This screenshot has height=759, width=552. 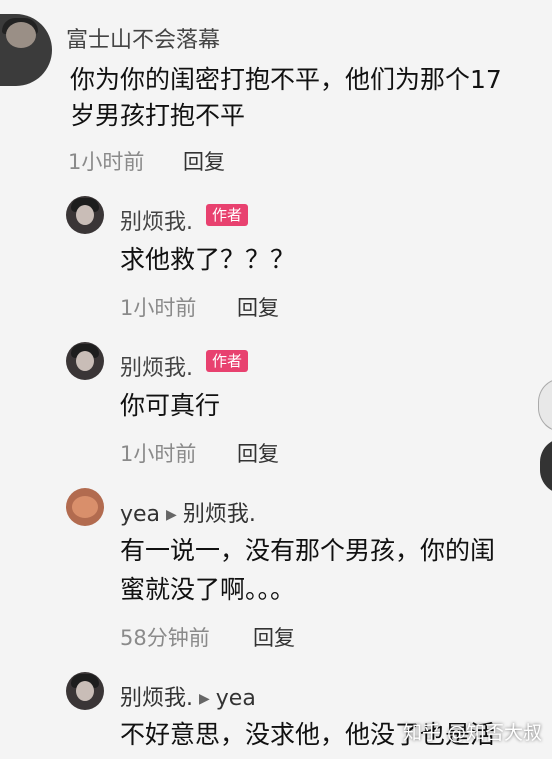 I want to click on reply-text: 求他救了？？？, so click(x=208, y=259).